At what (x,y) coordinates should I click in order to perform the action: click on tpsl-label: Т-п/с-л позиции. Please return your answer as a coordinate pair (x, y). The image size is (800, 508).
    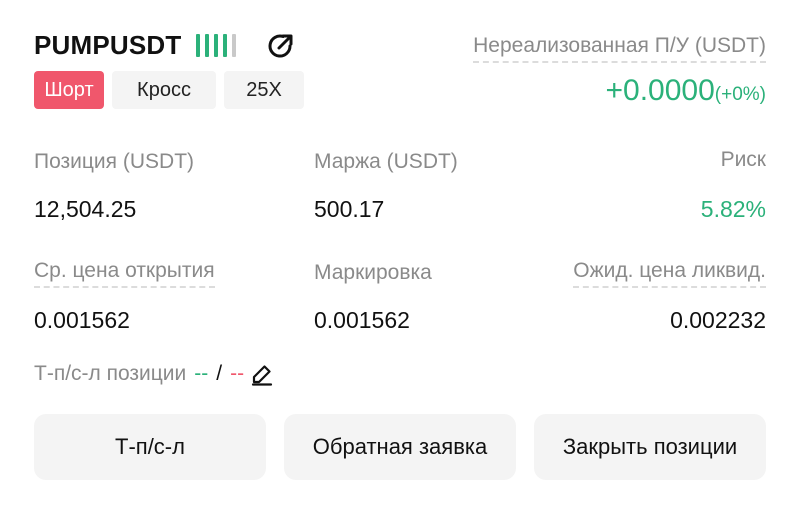
    Looking at the image, I should click on (110, 373).